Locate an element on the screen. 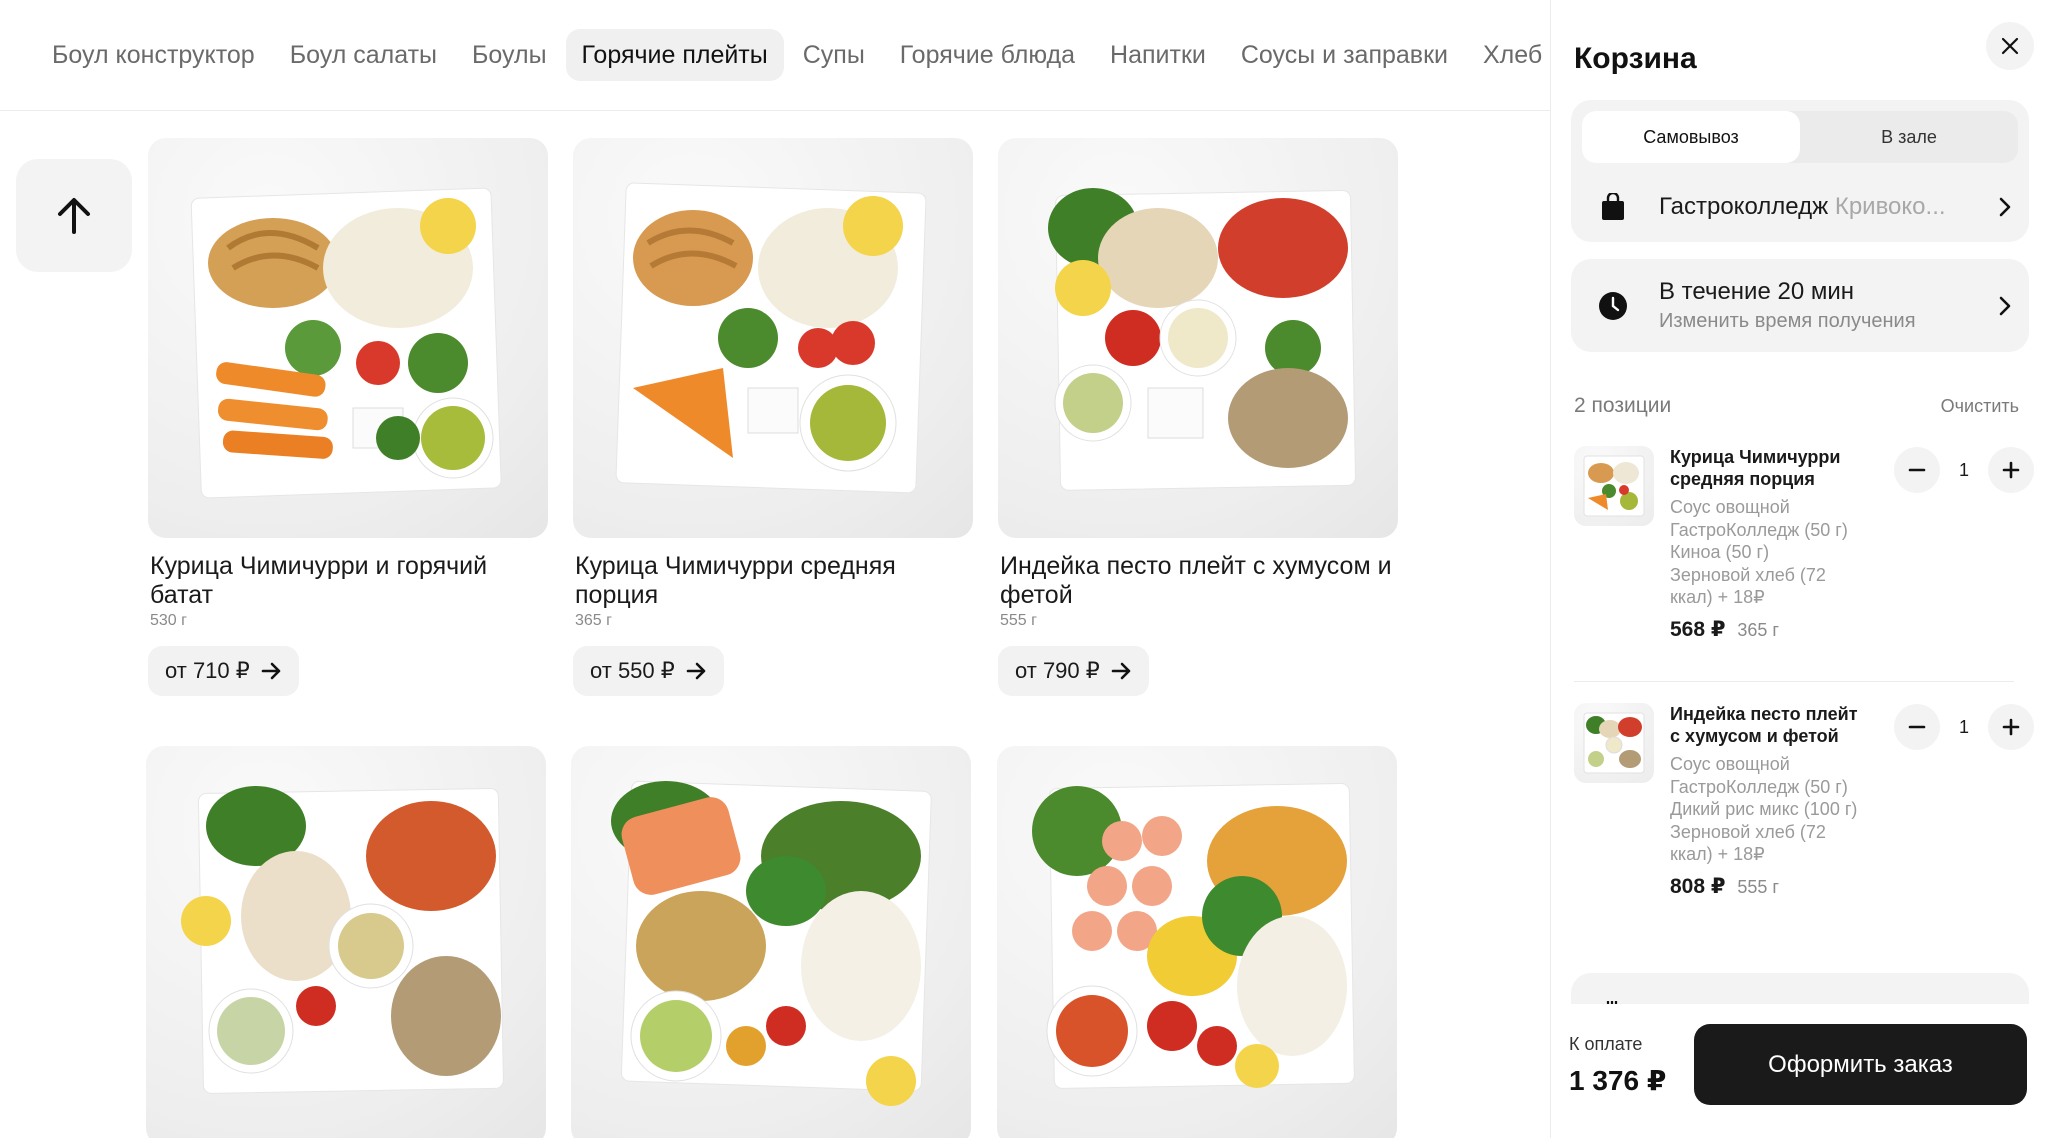 This screenshot has height=1138, width=2048. product-weight: 555 г is located at coordinates (1018, 620).